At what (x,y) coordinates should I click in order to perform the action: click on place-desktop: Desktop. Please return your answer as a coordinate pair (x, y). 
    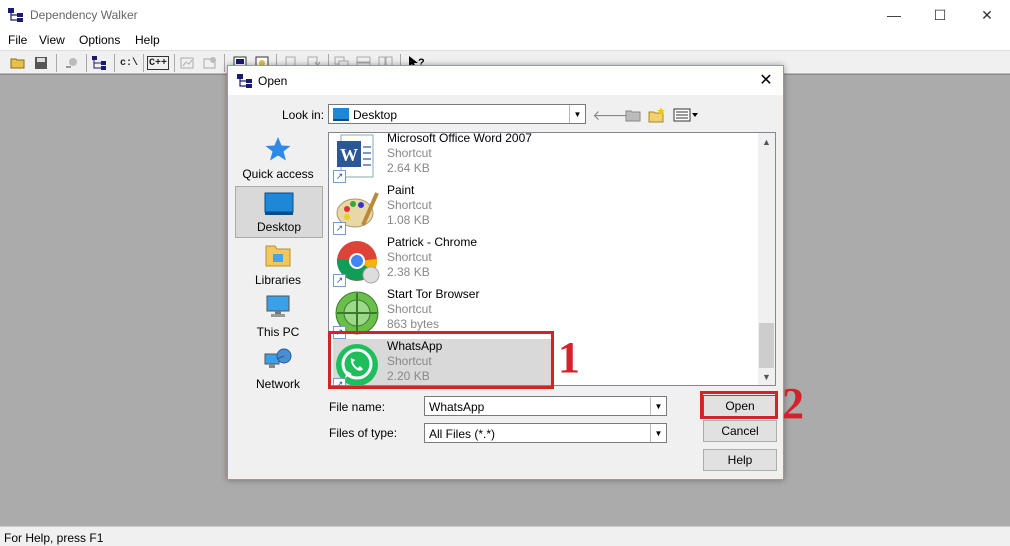
    Looking at the image, I should click on (279, 212).